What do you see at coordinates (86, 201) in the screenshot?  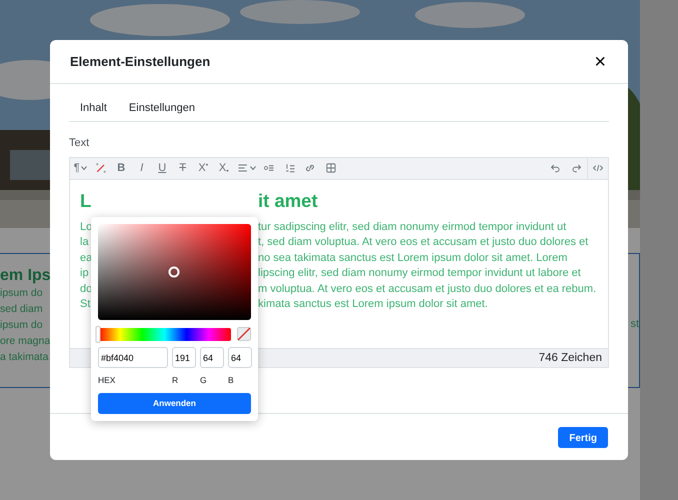 I see `heading-text: L` at bounding box center [86, 201].